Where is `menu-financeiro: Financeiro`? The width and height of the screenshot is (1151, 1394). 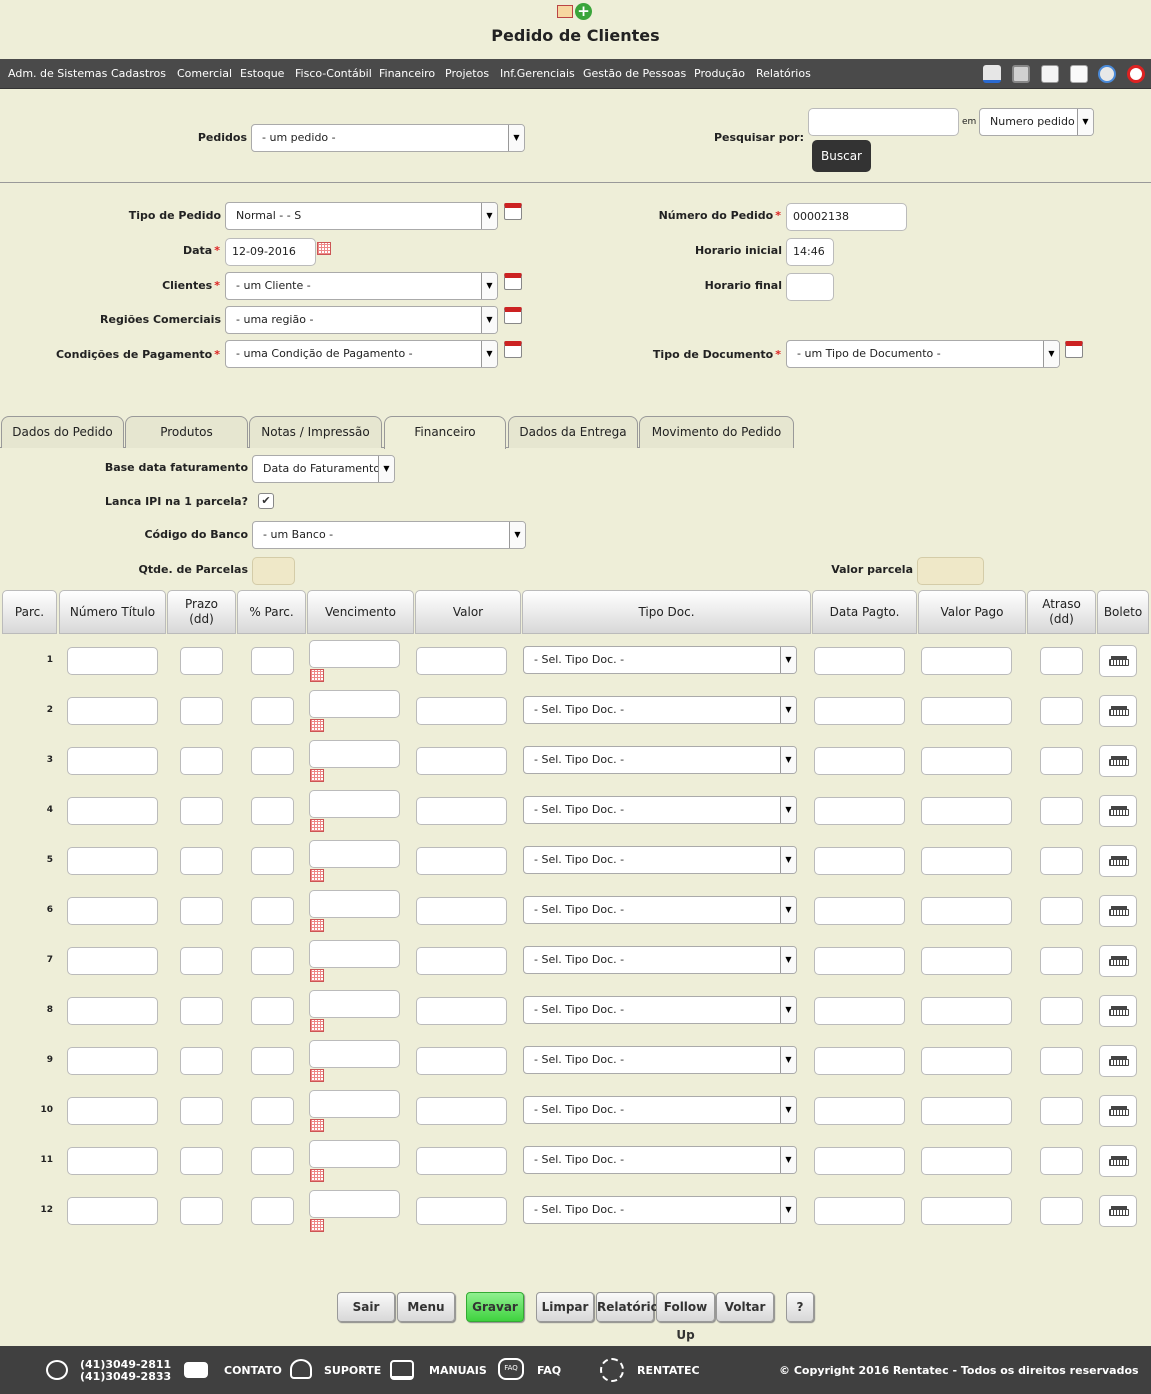
menu-financeiro: Financeiro is located at coordinates (407, 73).